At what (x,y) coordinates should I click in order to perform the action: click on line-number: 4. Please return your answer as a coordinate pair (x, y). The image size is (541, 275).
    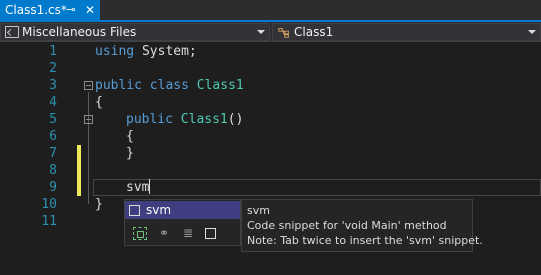
    Looking at the image, I should click on (53, 102).